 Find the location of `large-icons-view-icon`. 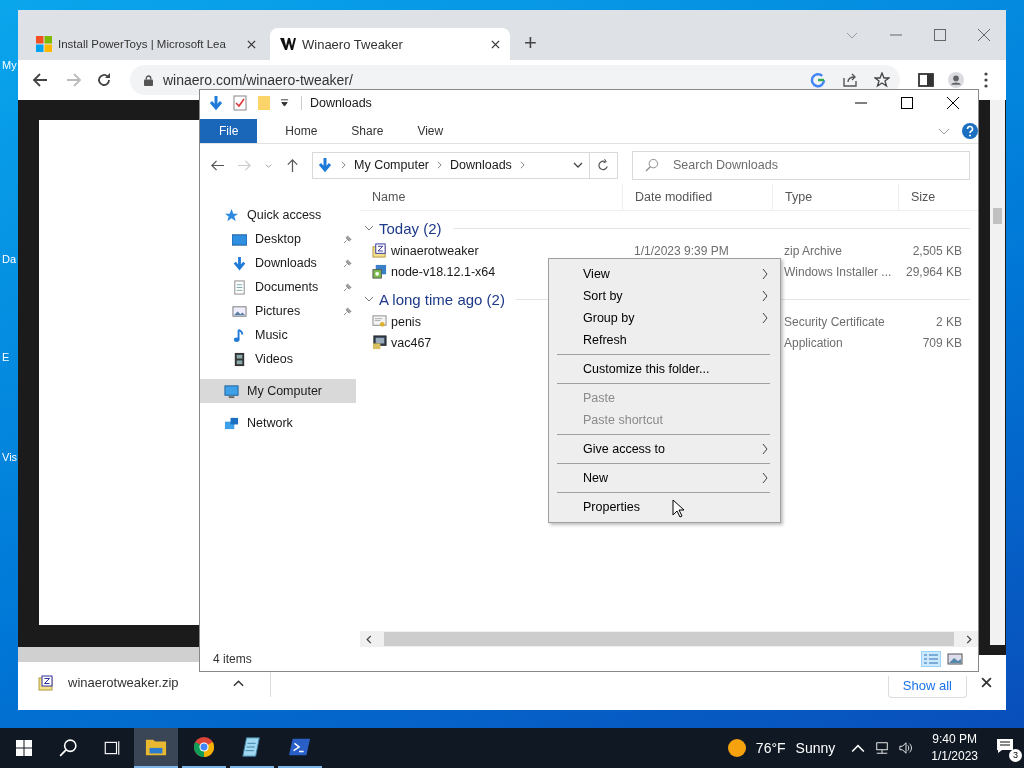

large-icons-view-icon is located at coordinates (955, 659).